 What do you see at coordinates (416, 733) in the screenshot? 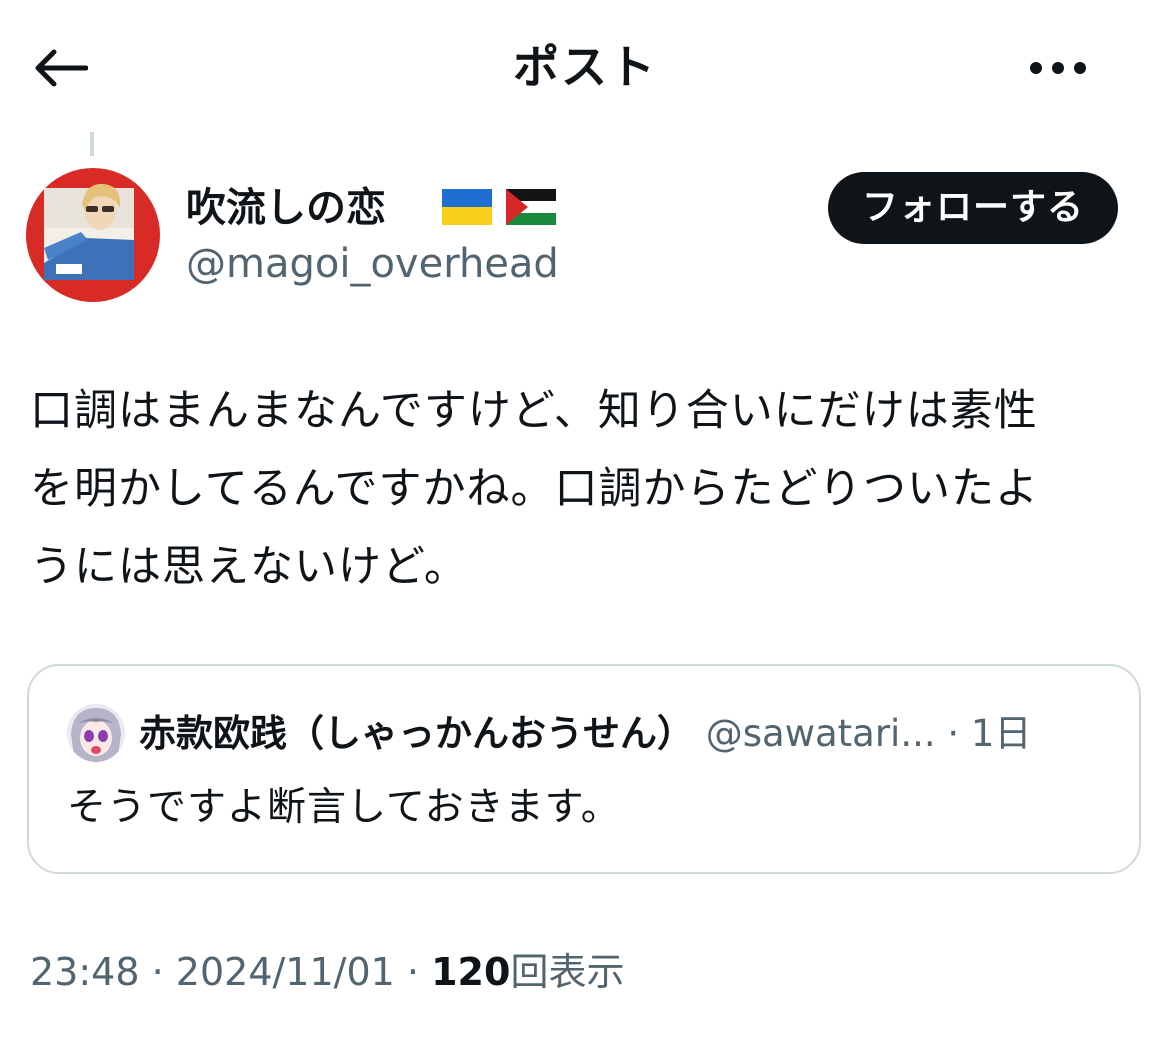
I see `quoted-author-name: 赤款欧践（しゃっかんおうせん）` at bounding box center [416, 733].